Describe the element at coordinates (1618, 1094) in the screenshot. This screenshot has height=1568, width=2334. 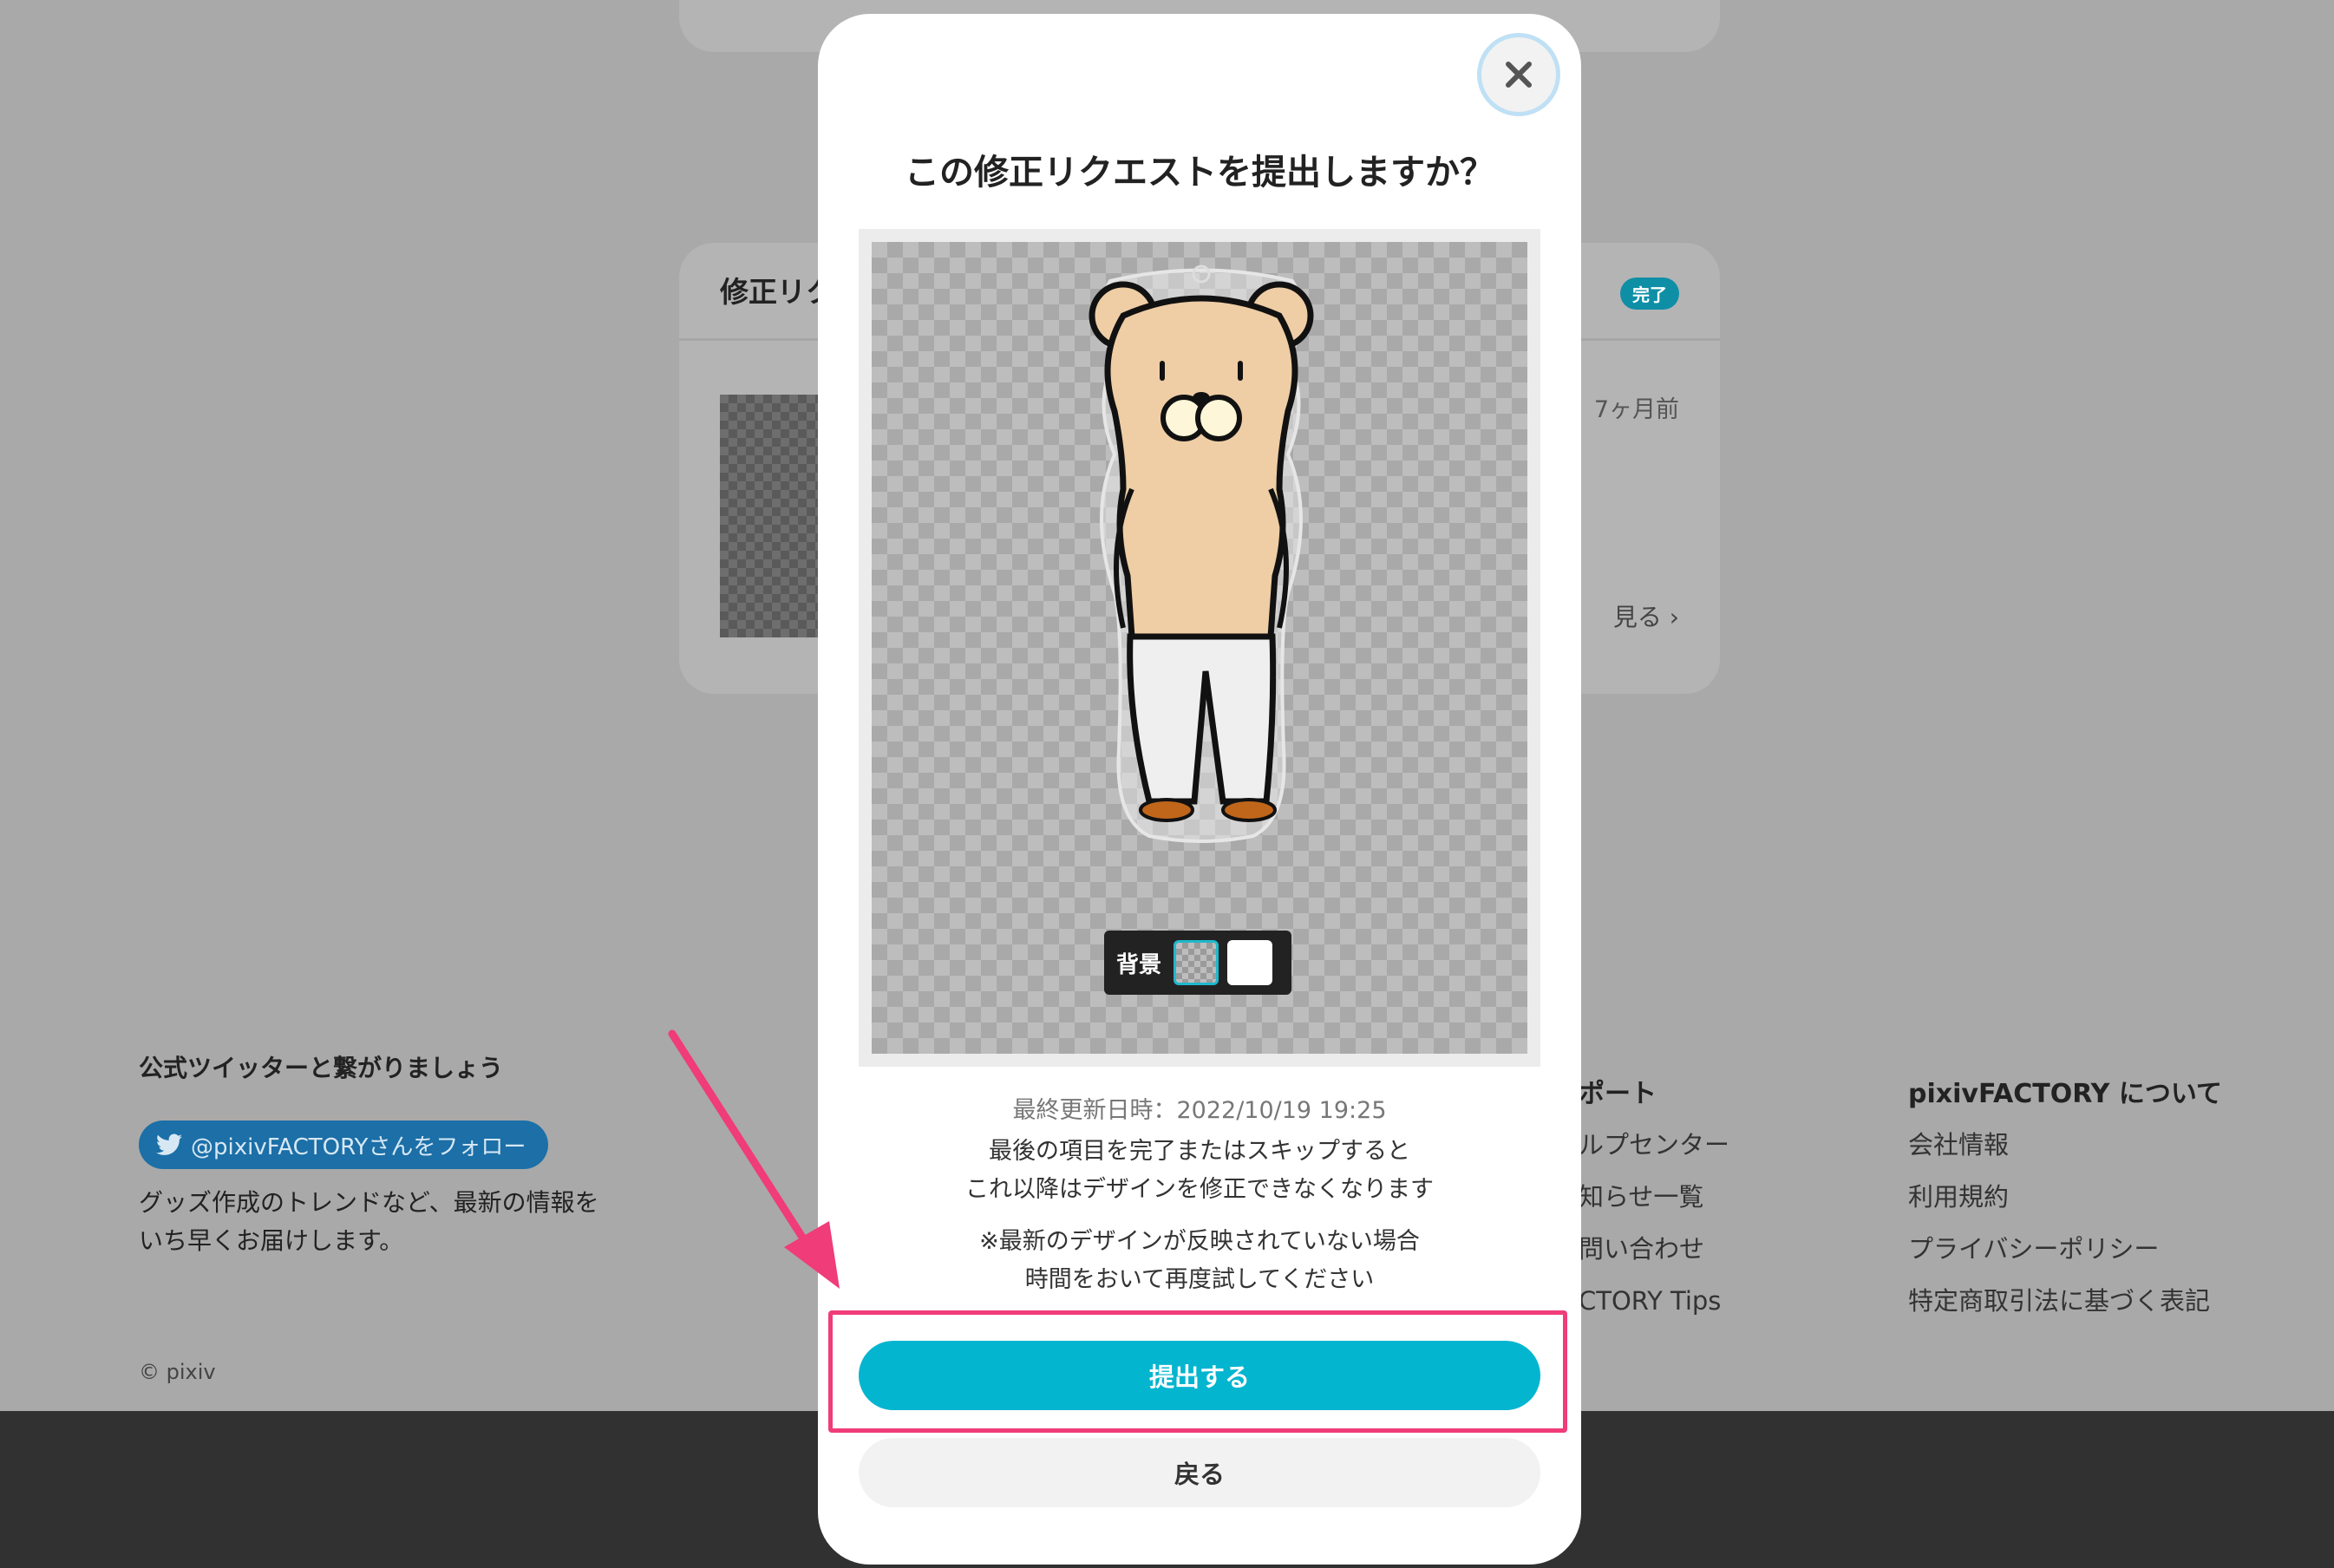
I see `support-column-title: ポート` at that location.